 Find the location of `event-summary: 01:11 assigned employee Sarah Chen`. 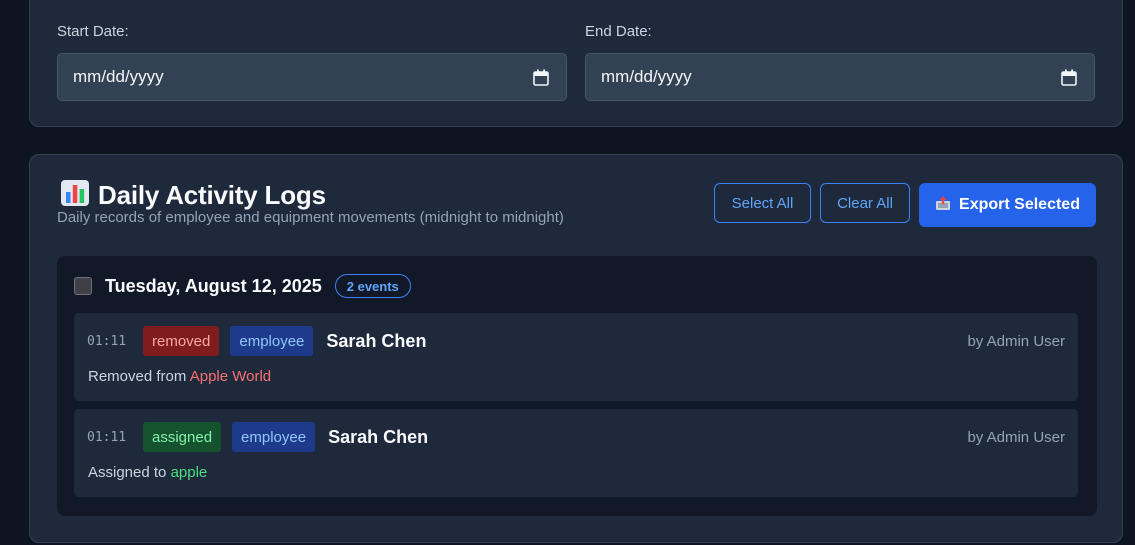

event-summary: 01:11 assigned employee Sarah Chen is located at coordinates (257, 437).